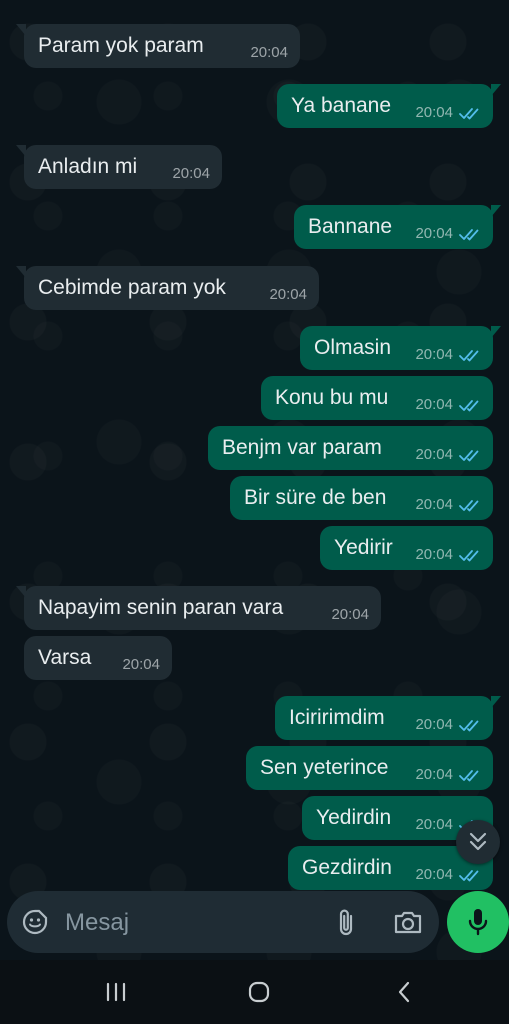 The height and width of the screenshot is (1024, 509). I want to click on message-text: Napayim senin paran vara, so click(161, 607).